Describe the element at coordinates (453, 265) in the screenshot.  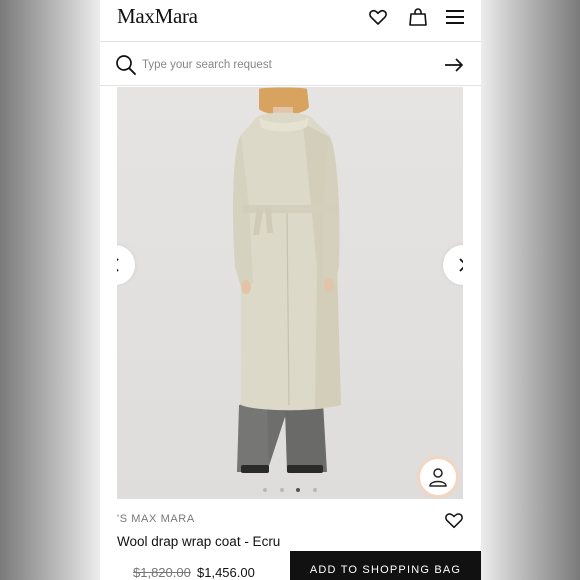
I see `gallery-next-button` at that location.